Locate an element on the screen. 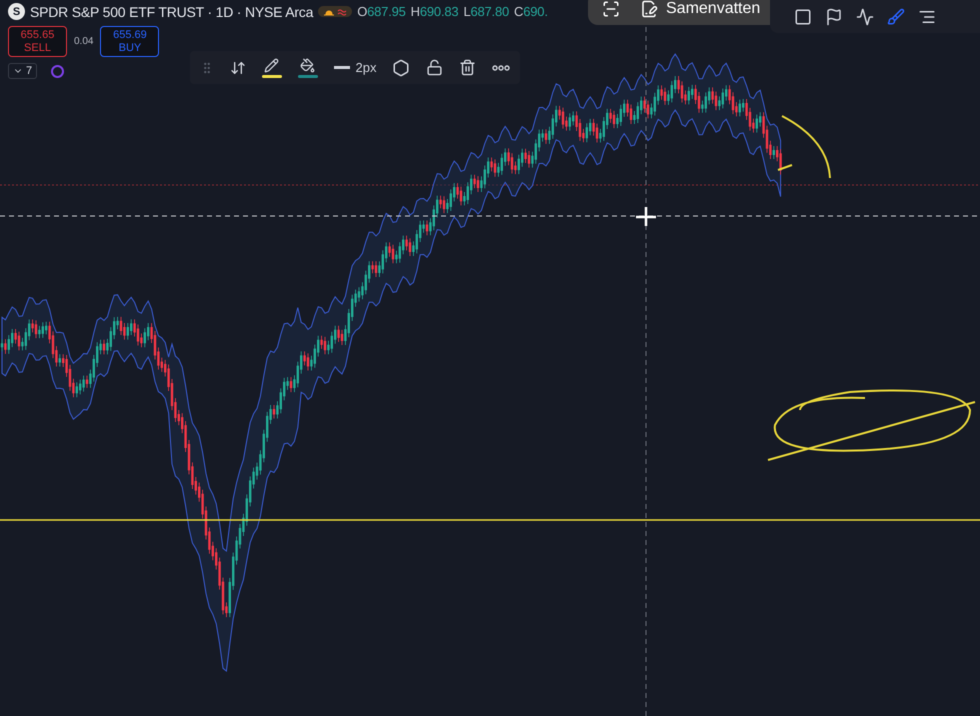 The image size is (980, 716). ohlc-value: L687.80 is located at coordinates (486, 11).